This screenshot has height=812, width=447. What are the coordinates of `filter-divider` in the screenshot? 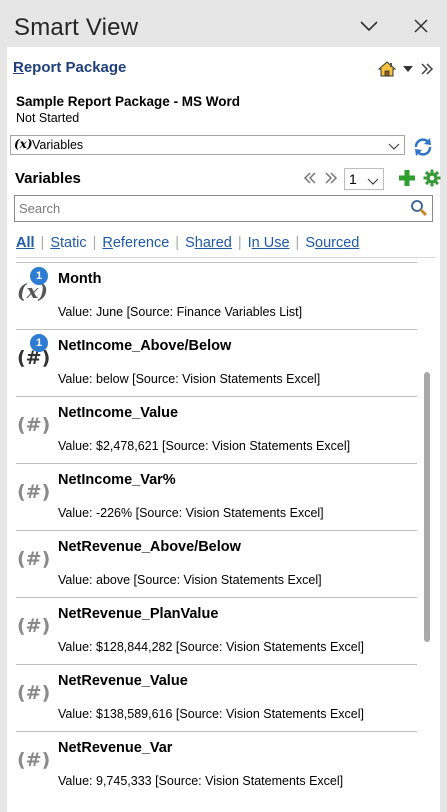 It's located at (226, 257).